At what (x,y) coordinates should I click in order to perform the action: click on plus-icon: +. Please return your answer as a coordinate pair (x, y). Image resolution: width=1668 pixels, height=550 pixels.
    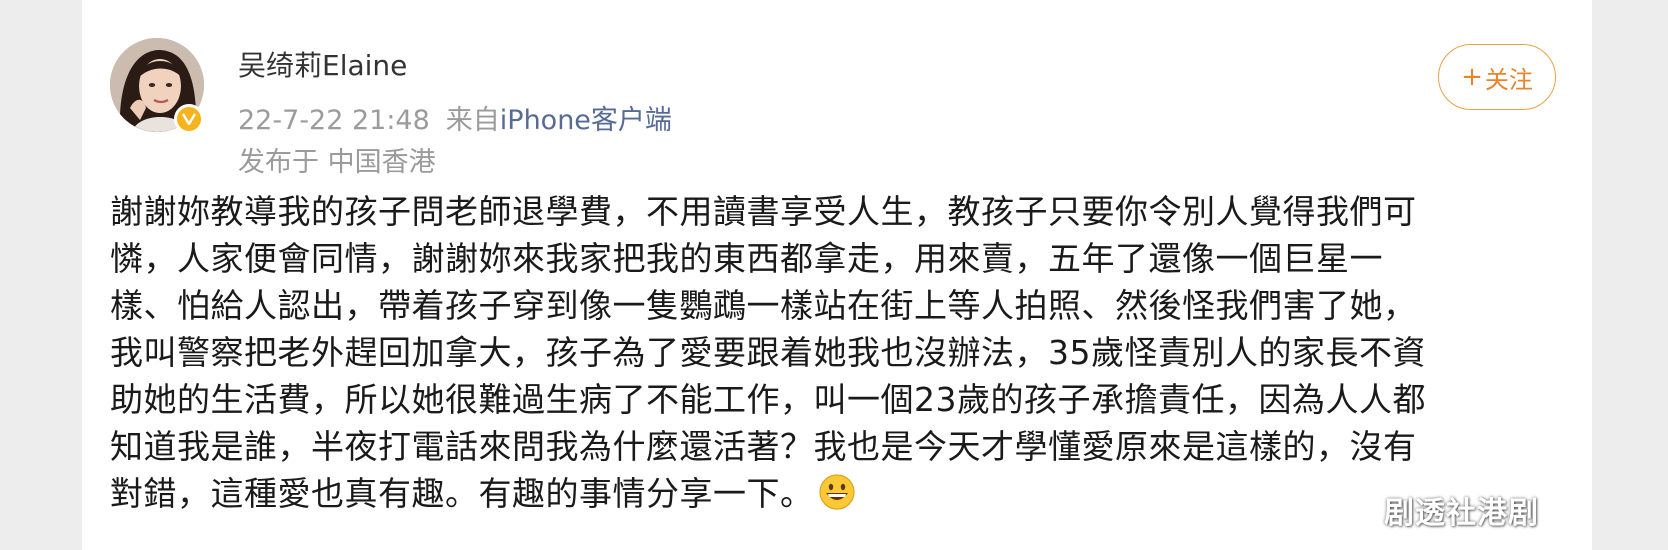
    Looking at the image, I should click on (1472, 77).